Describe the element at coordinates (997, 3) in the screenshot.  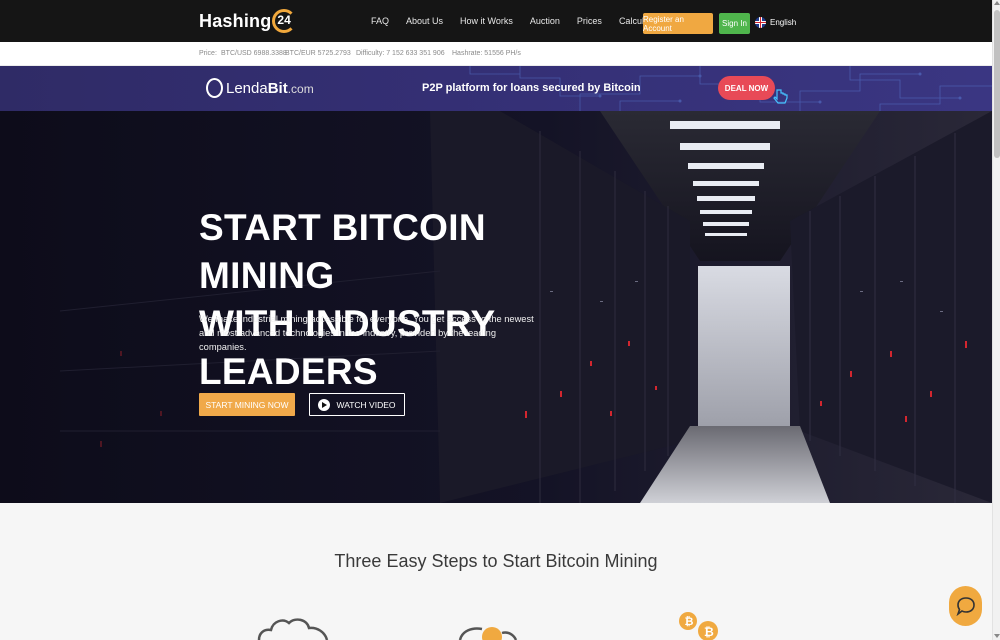
I see `scroll-up-arrow-icon` at that location.